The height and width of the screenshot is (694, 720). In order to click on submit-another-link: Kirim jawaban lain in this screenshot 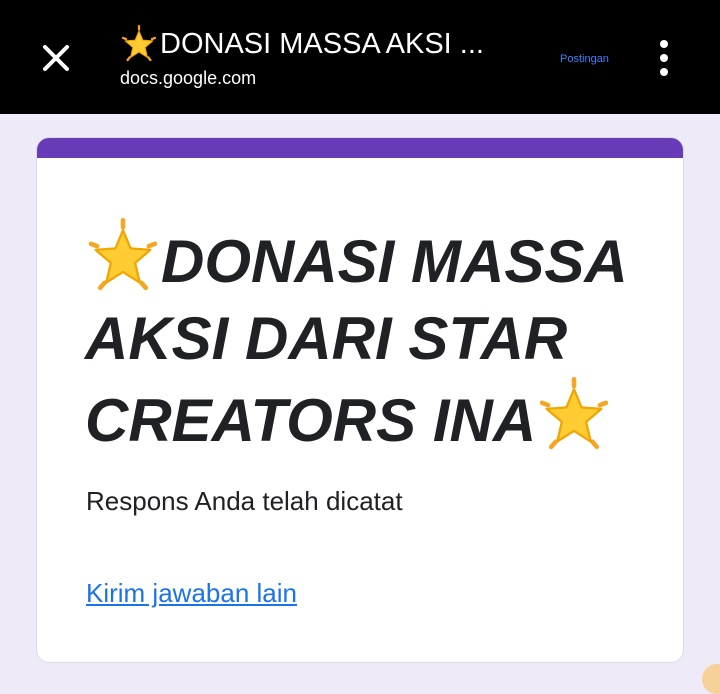, I will do `click(191, 593)`.